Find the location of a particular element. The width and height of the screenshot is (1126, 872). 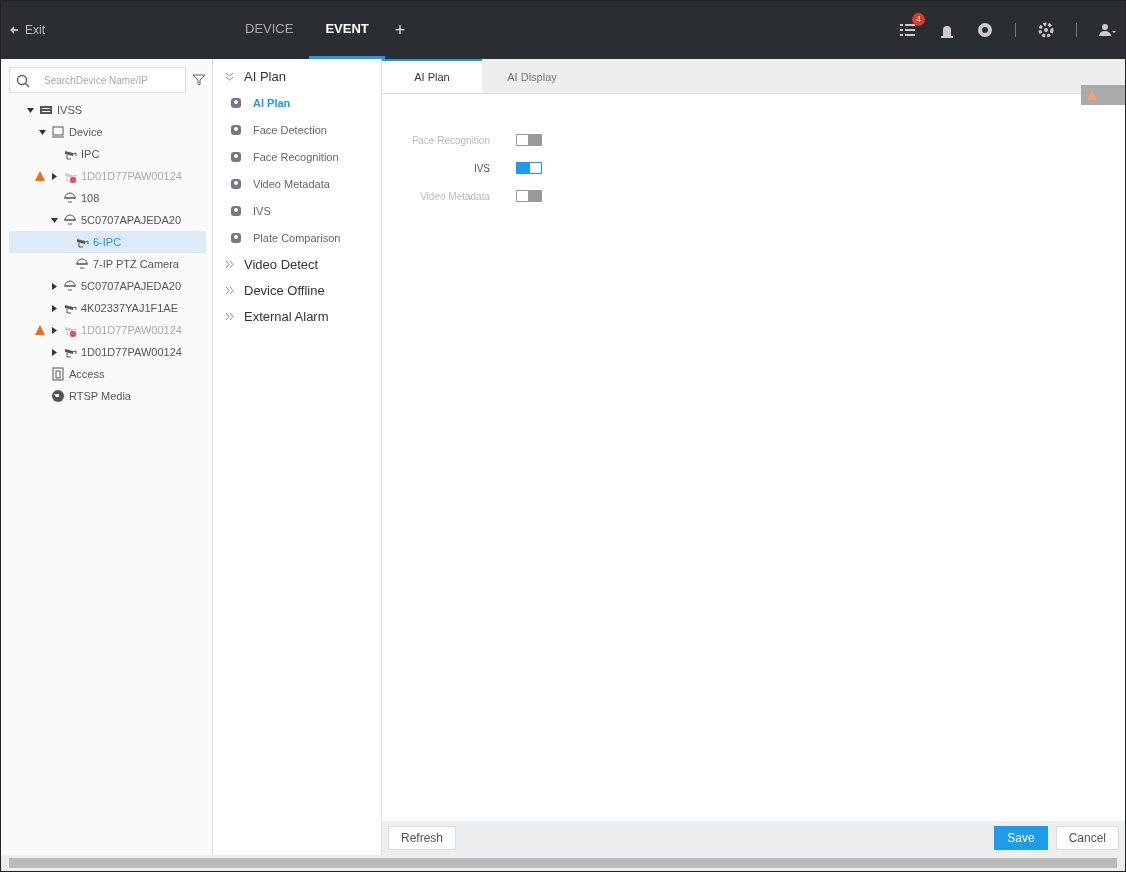

tab: AI Plan is located at coordinates (432, 76).